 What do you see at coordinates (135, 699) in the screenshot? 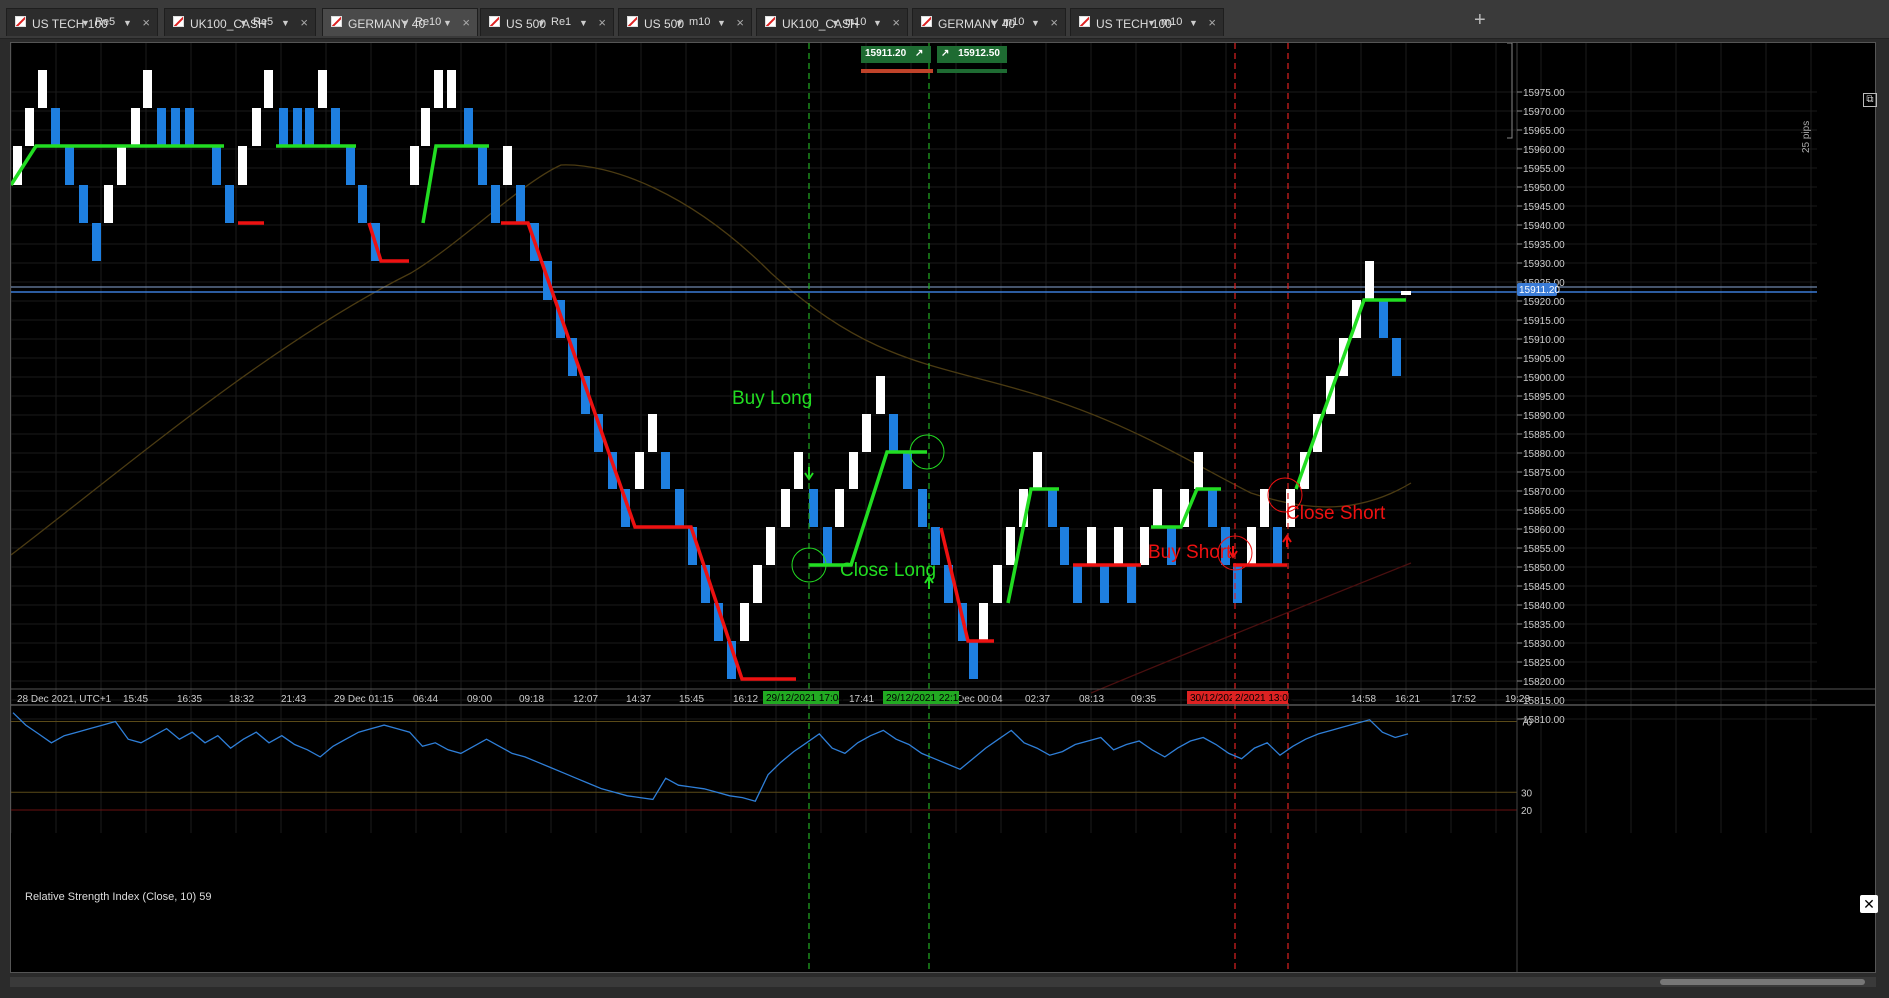
I see `time-axis-label: 15:45` at bounding box center [135, 699].